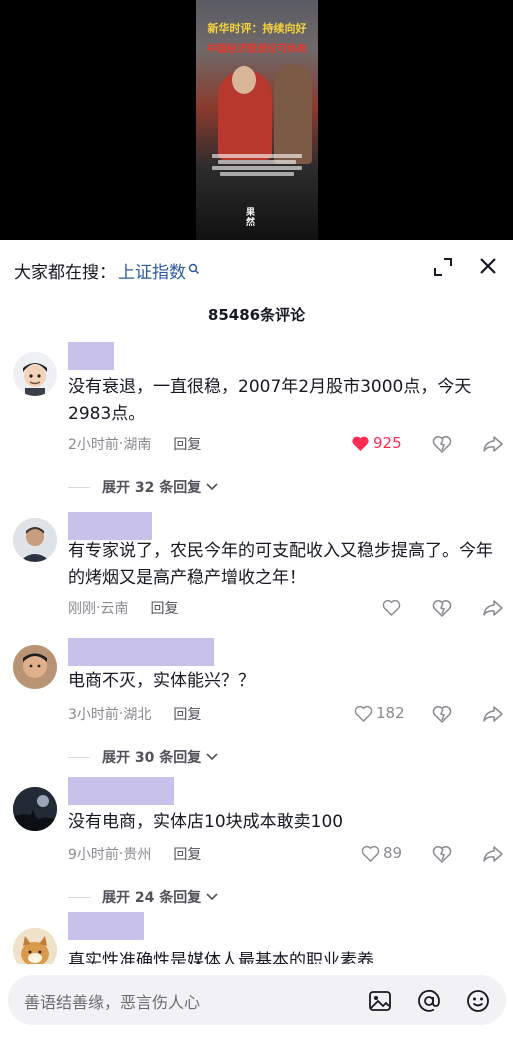  What do you see at coordinates (93, 855) in the screenshot?
I see `comment-time: 9小时前` at bounding box center [93, 855].